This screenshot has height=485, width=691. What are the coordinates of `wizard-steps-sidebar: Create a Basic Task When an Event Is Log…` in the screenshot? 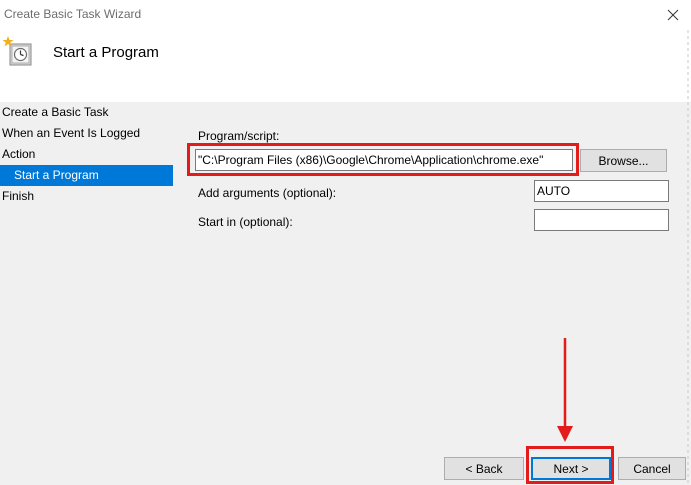 It's located at (86, 154).